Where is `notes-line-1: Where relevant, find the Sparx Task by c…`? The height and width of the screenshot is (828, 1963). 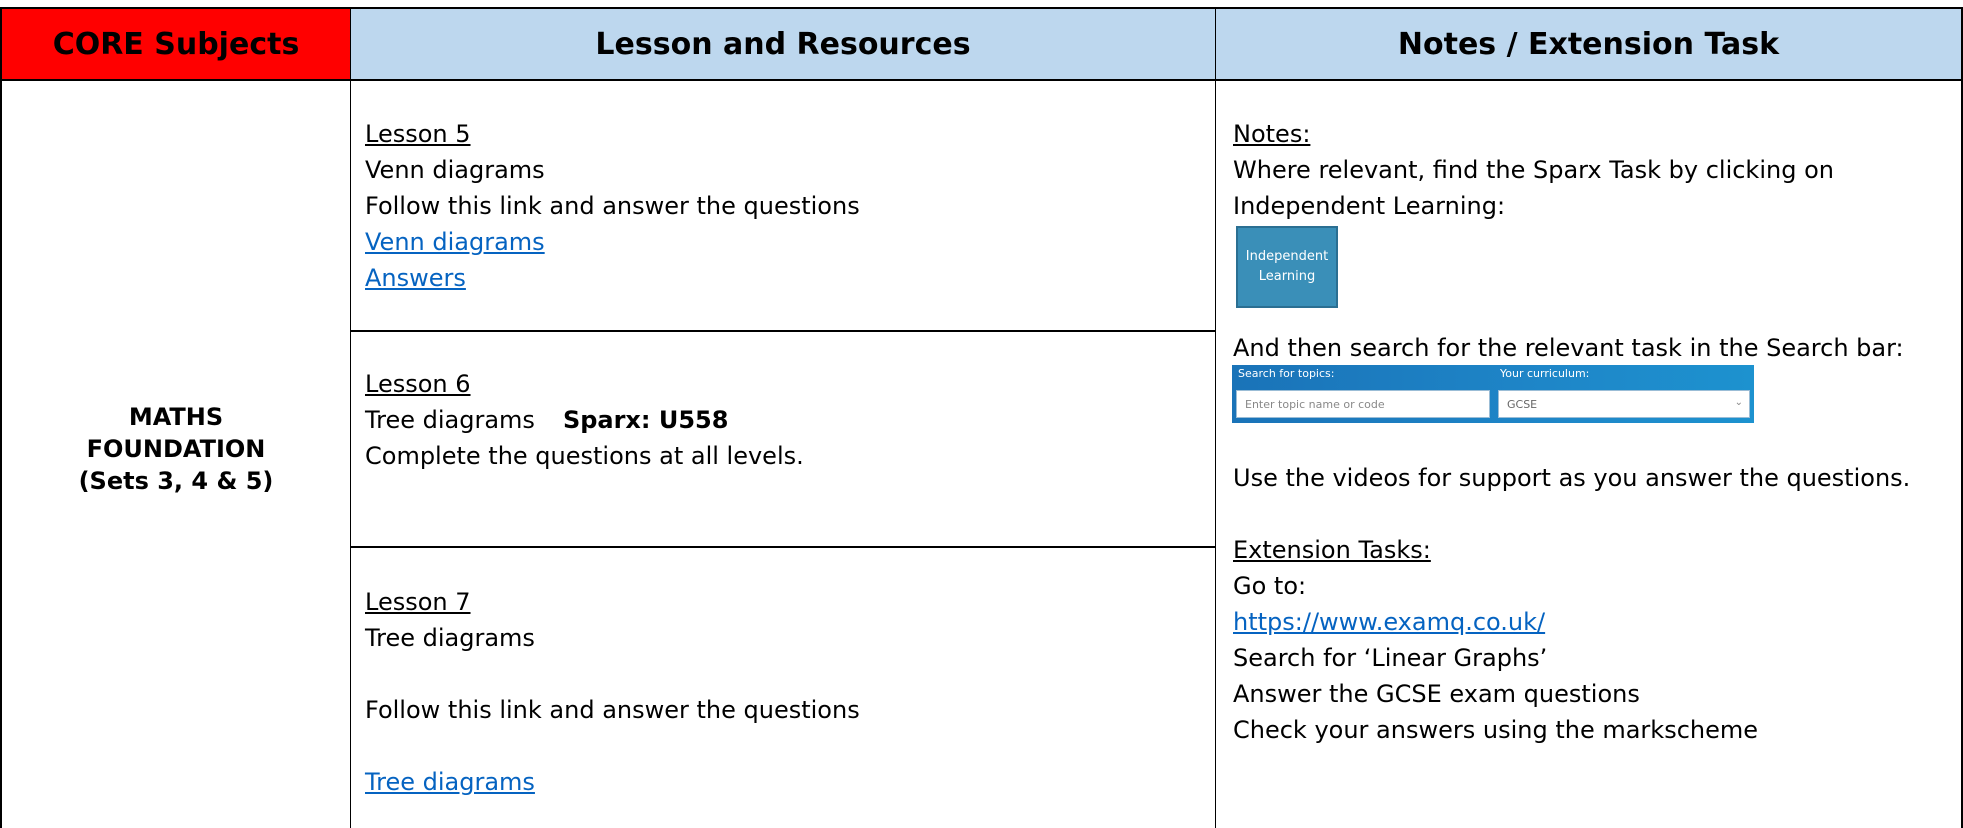
notes-line-1: Where relevant, find the Sparx Task by c… is located at coordinates (1533, 170).